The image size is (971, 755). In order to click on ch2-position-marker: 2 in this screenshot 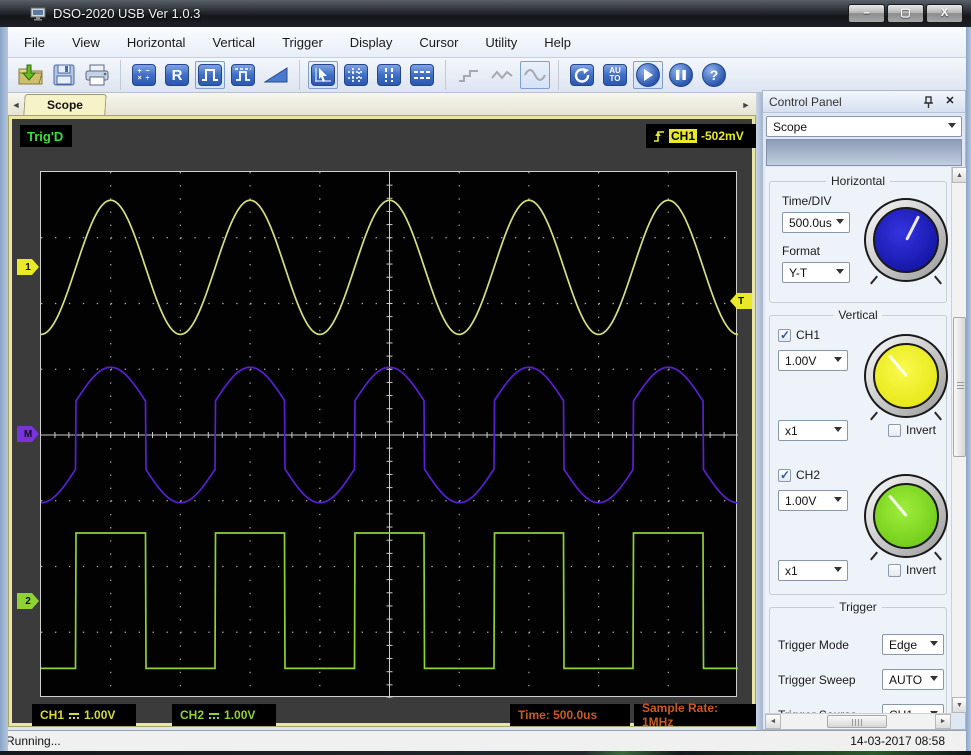, I will do `click(28, 601)`.